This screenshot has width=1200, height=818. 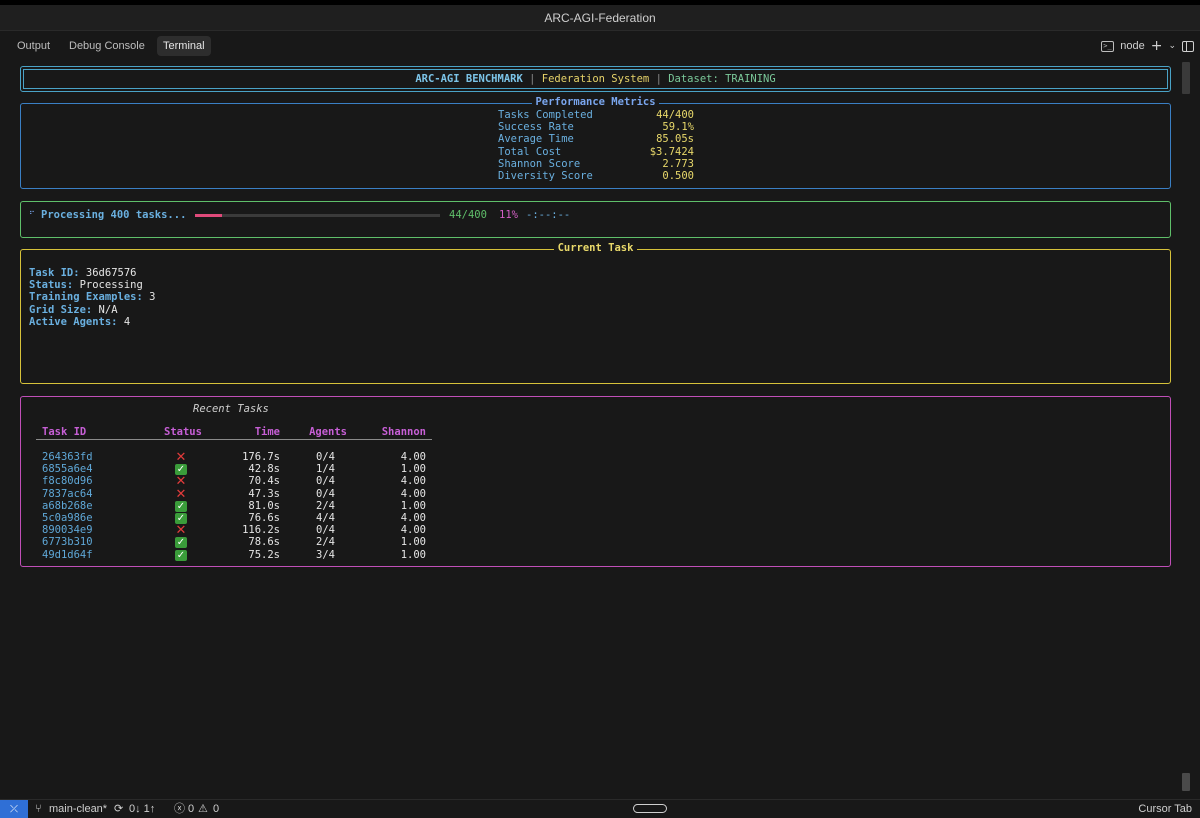 I want to click on git-branch: main-clean*, so click(x=78, y=809).